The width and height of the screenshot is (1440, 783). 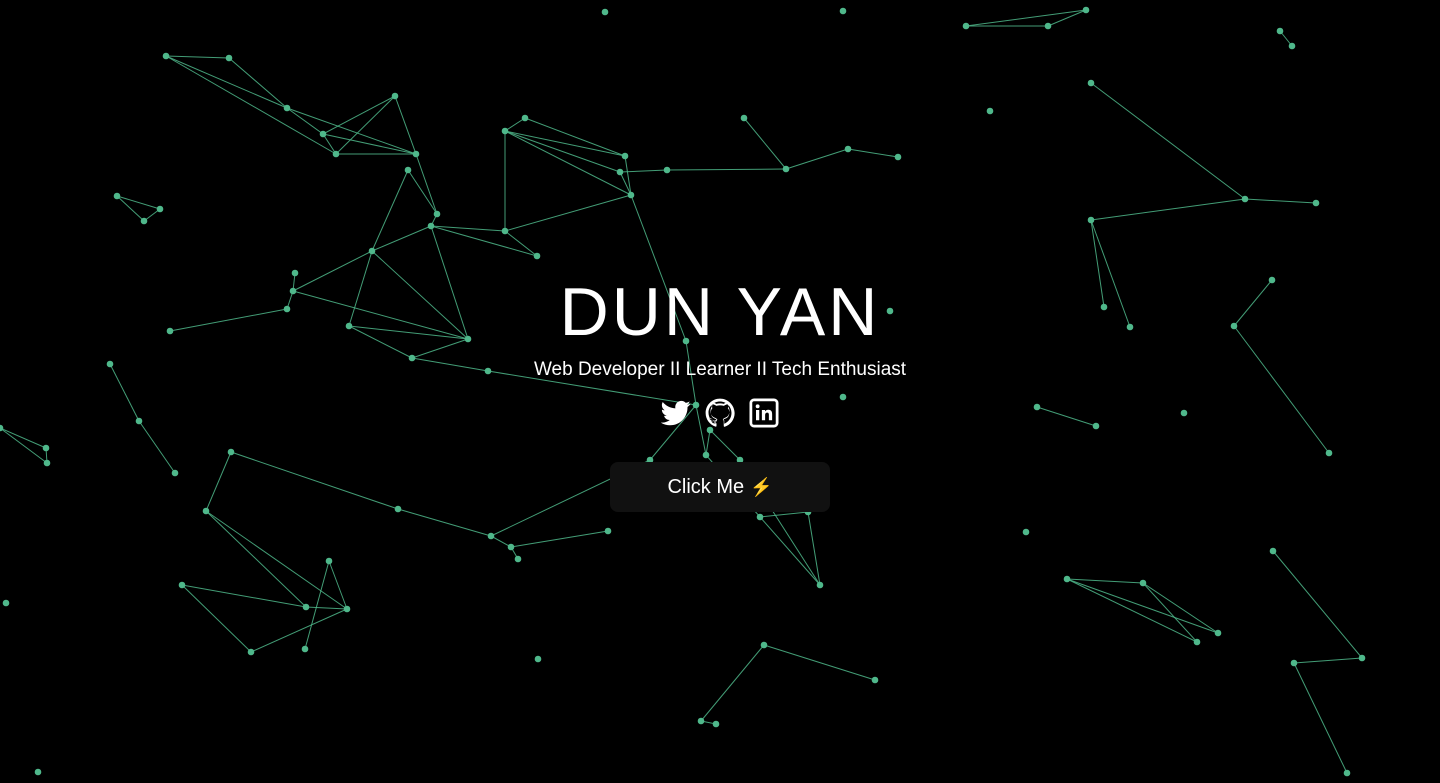 What do you see at coordinates (720, 312) in the screenshot?
I see `hero-name: DUN YAN` at bounding box center [720, 312].